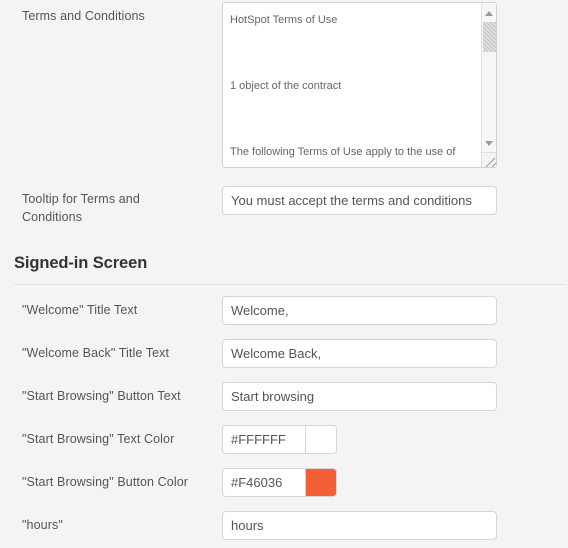  Describe the element at coordinates (489, 37) in the screenshot. I see `scrollbar-thumb` at that location.